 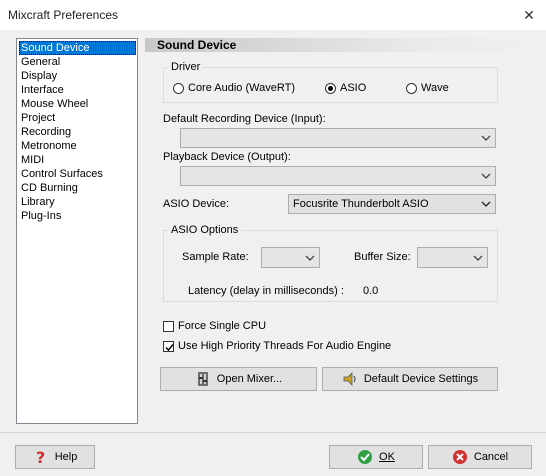 What do you see at coordinates (452, 257) in the screenshot?
I see `buffer-size-combo` at bounding box center [452, 257].